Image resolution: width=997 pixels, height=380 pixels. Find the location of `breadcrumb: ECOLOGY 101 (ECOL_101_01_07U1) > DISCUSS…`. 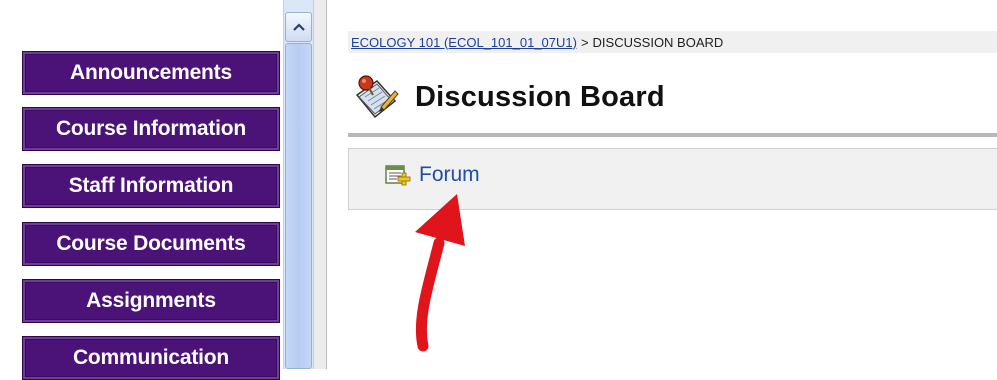

breadcrumb: ECOLOGY 101 (ECOL_101_01_07U1) > DISCUSS… is located at coordinates (672, 42).